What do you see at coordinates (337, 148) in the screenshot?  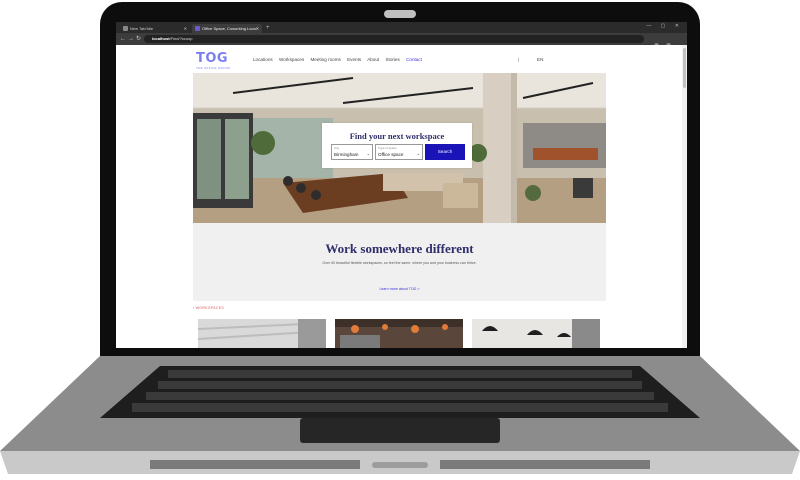 I see `city-label: City` at bounding box center [337, 148].